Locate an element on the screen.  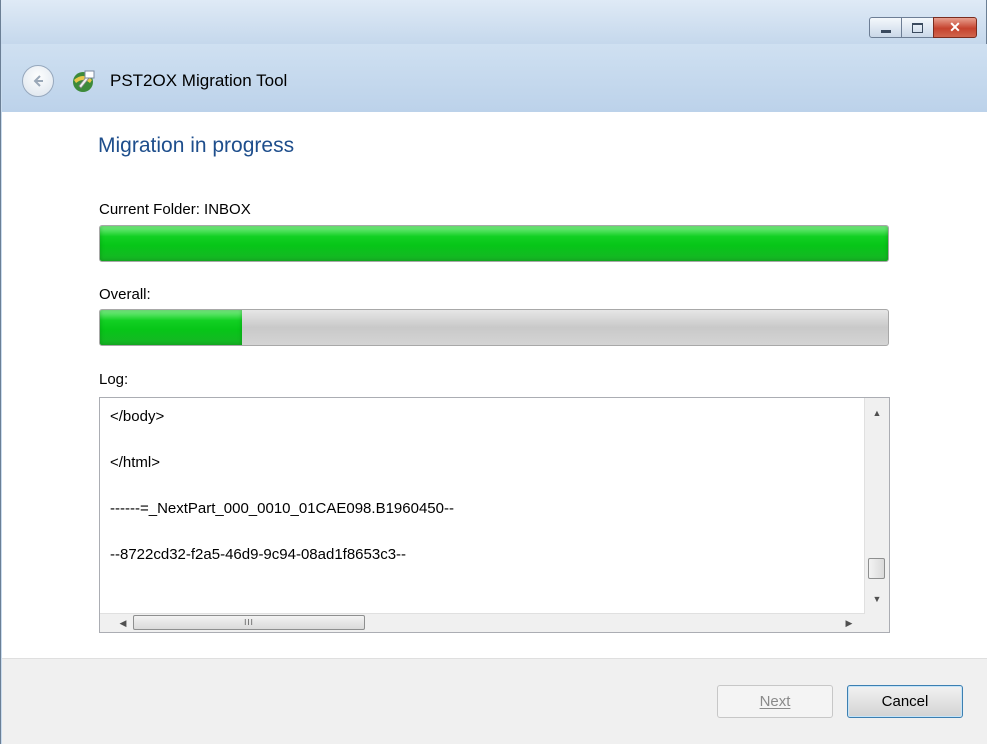
next-button-label: Next is located at coordinates (775, 701).